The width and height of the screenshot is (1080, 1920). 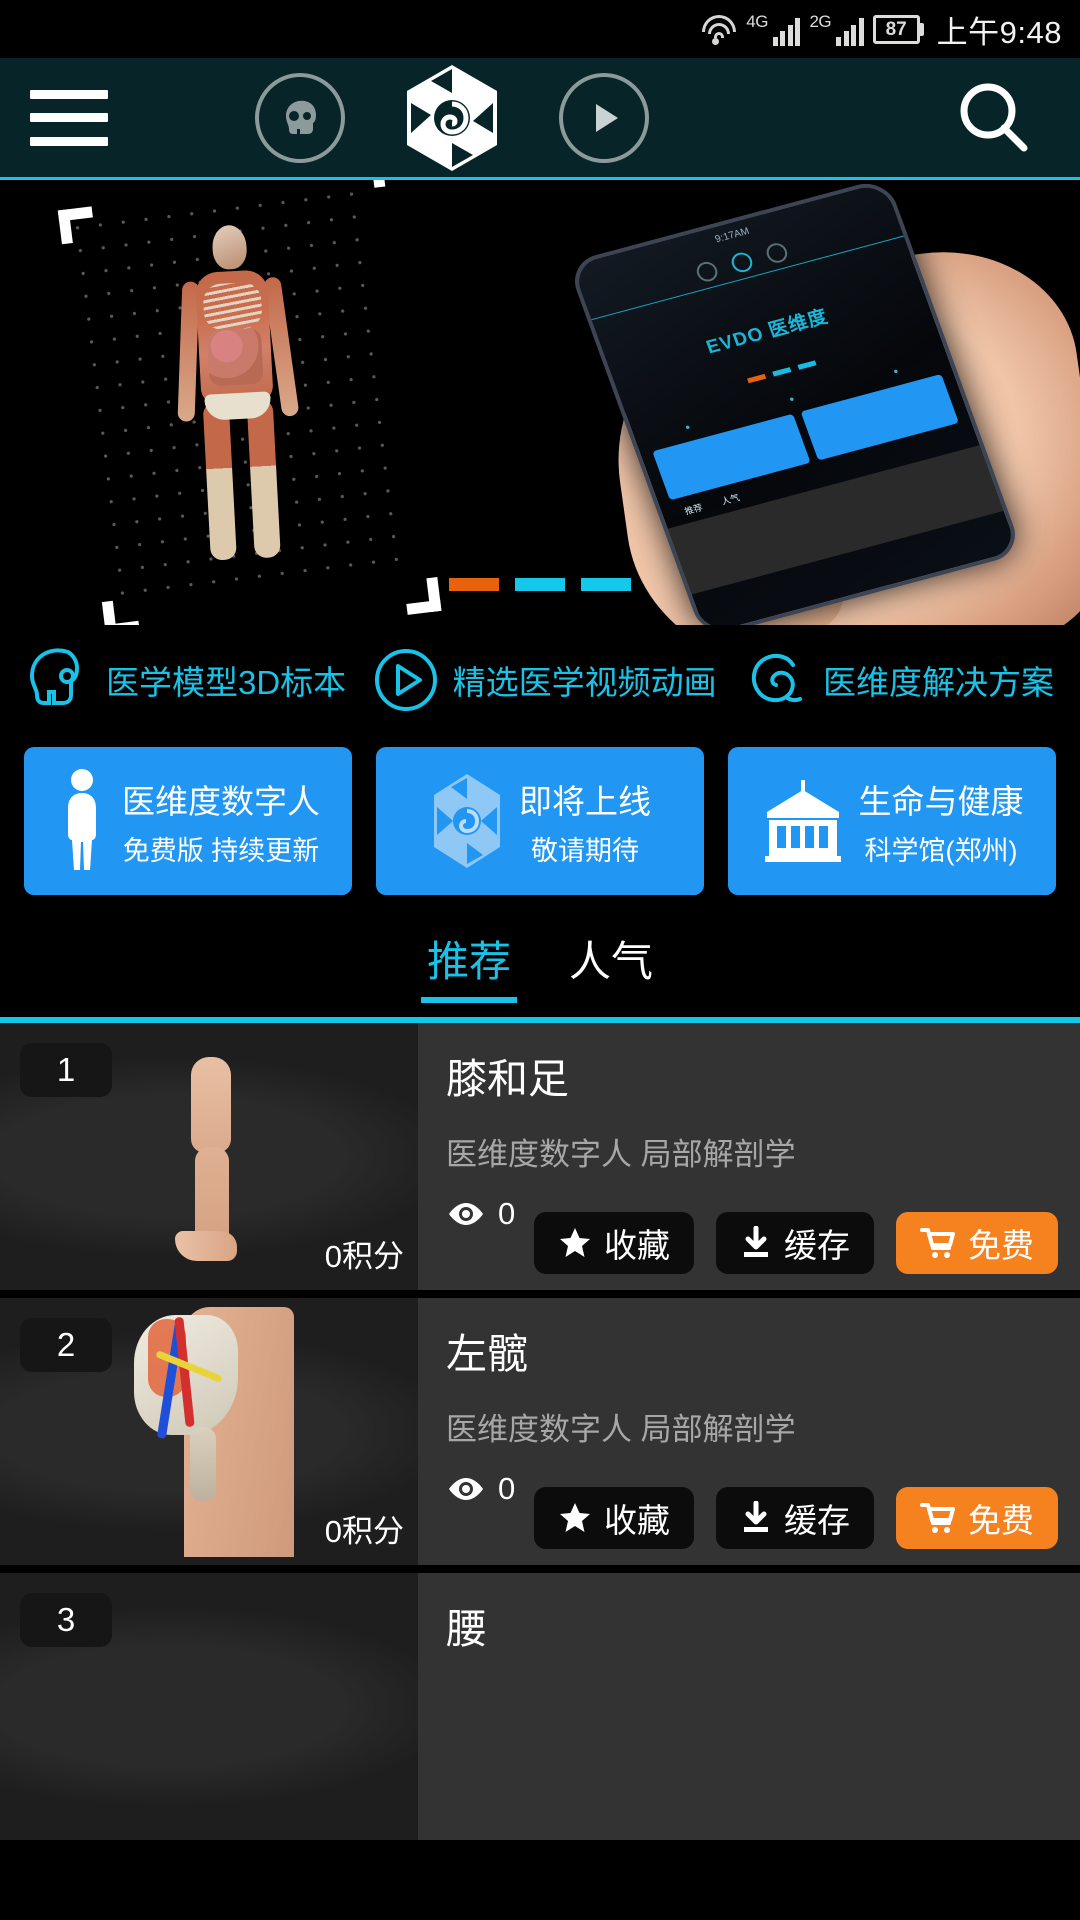 I want to click on feature-links-row: 医学模型3D标本 精选医学视频动画 医维度解决方案, so click(x=540, y=680).